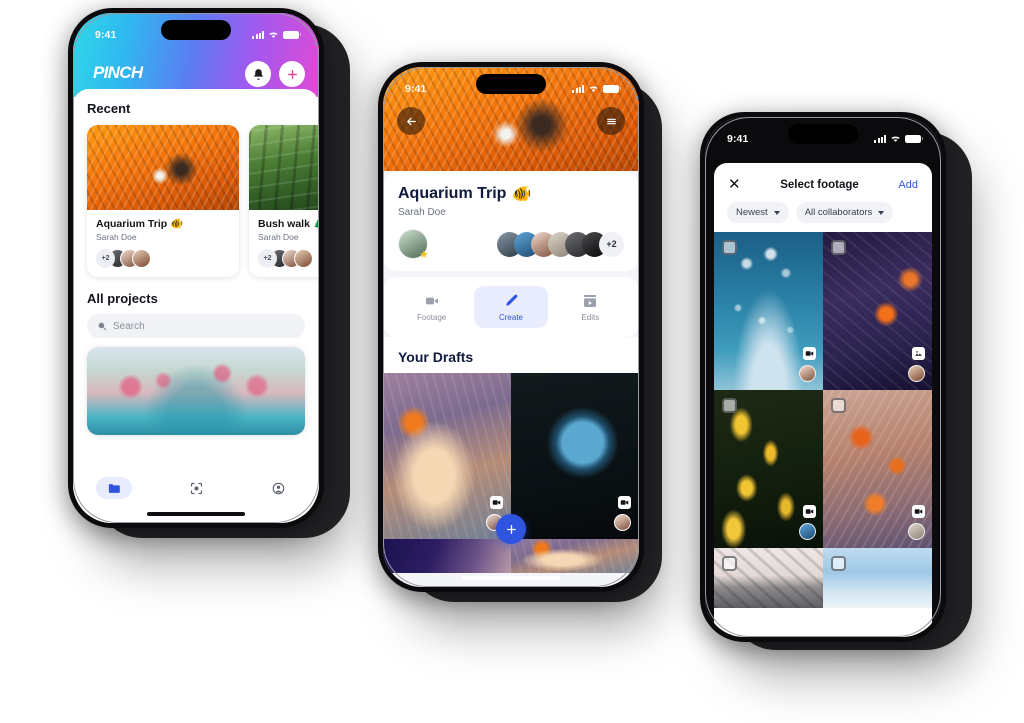  Describe the element at coordinates (752, 212) in the screenshot. I see `sort-filter-label: Newest` at that location.